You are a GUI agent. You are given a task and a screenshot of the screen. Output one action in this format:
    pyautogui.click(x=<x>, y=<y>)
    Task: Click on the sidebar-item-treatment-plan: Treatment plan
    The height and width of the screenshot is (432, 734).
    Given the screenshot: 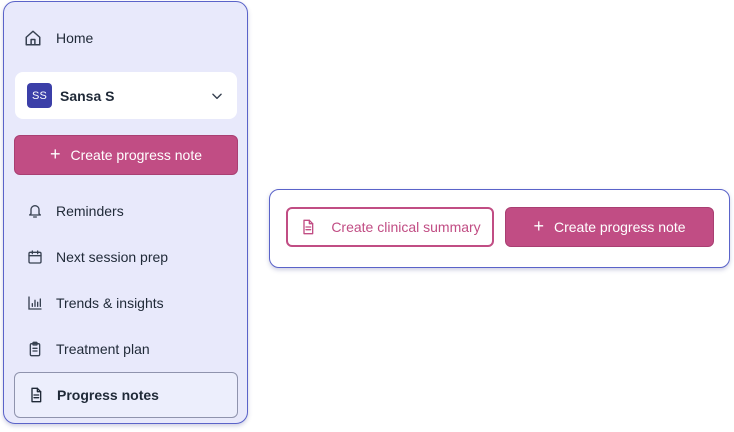 What is the action you would take?
    pyautogui.click(x=126, y=349)
    